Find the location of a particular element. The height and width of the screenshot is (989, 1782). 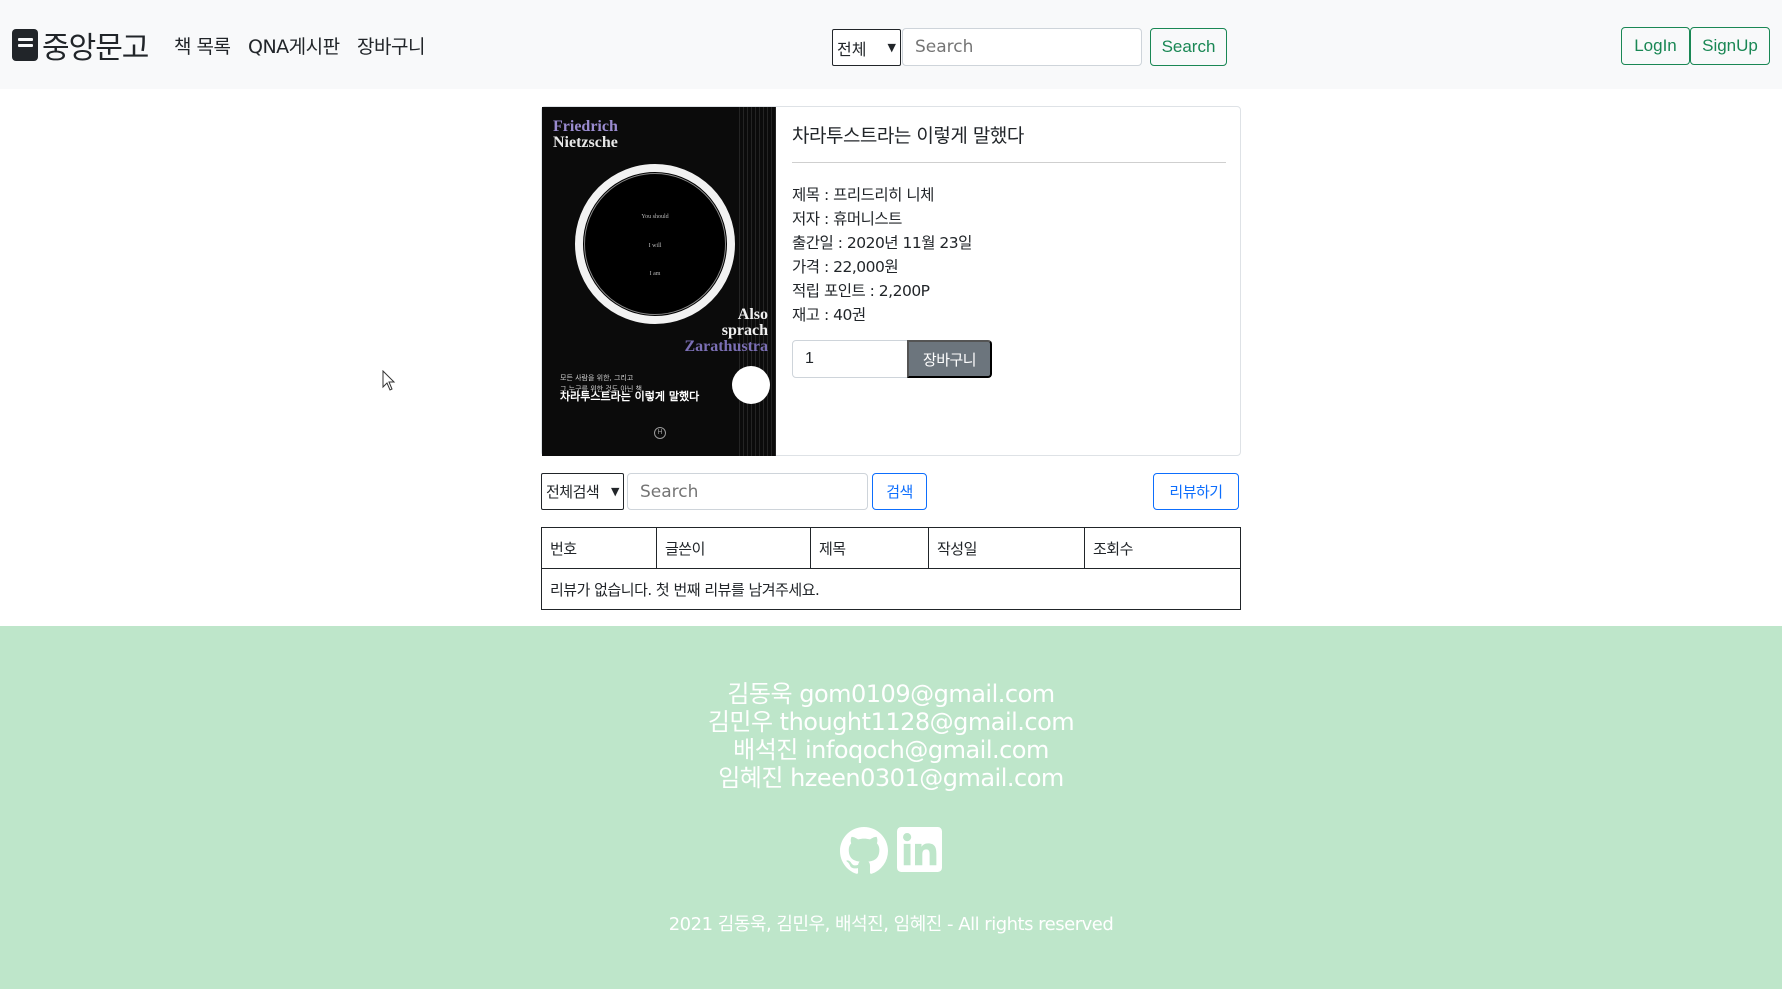

review-search-select: 전체검색 ▼ is located at coordinates (582, 491).